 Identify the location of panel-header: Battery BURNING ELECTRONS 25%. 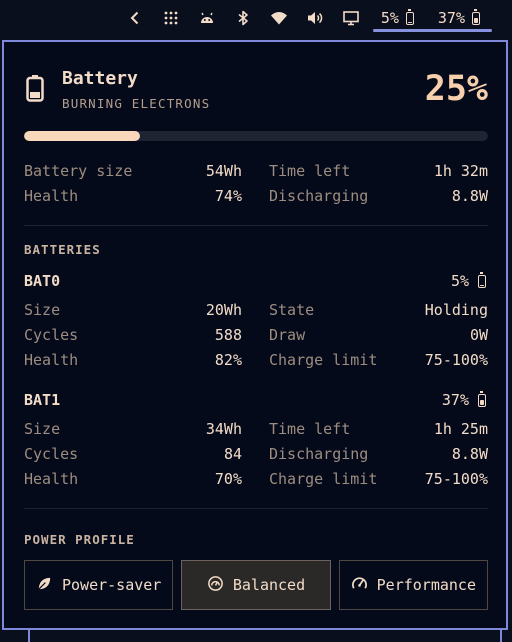
(255, 91).